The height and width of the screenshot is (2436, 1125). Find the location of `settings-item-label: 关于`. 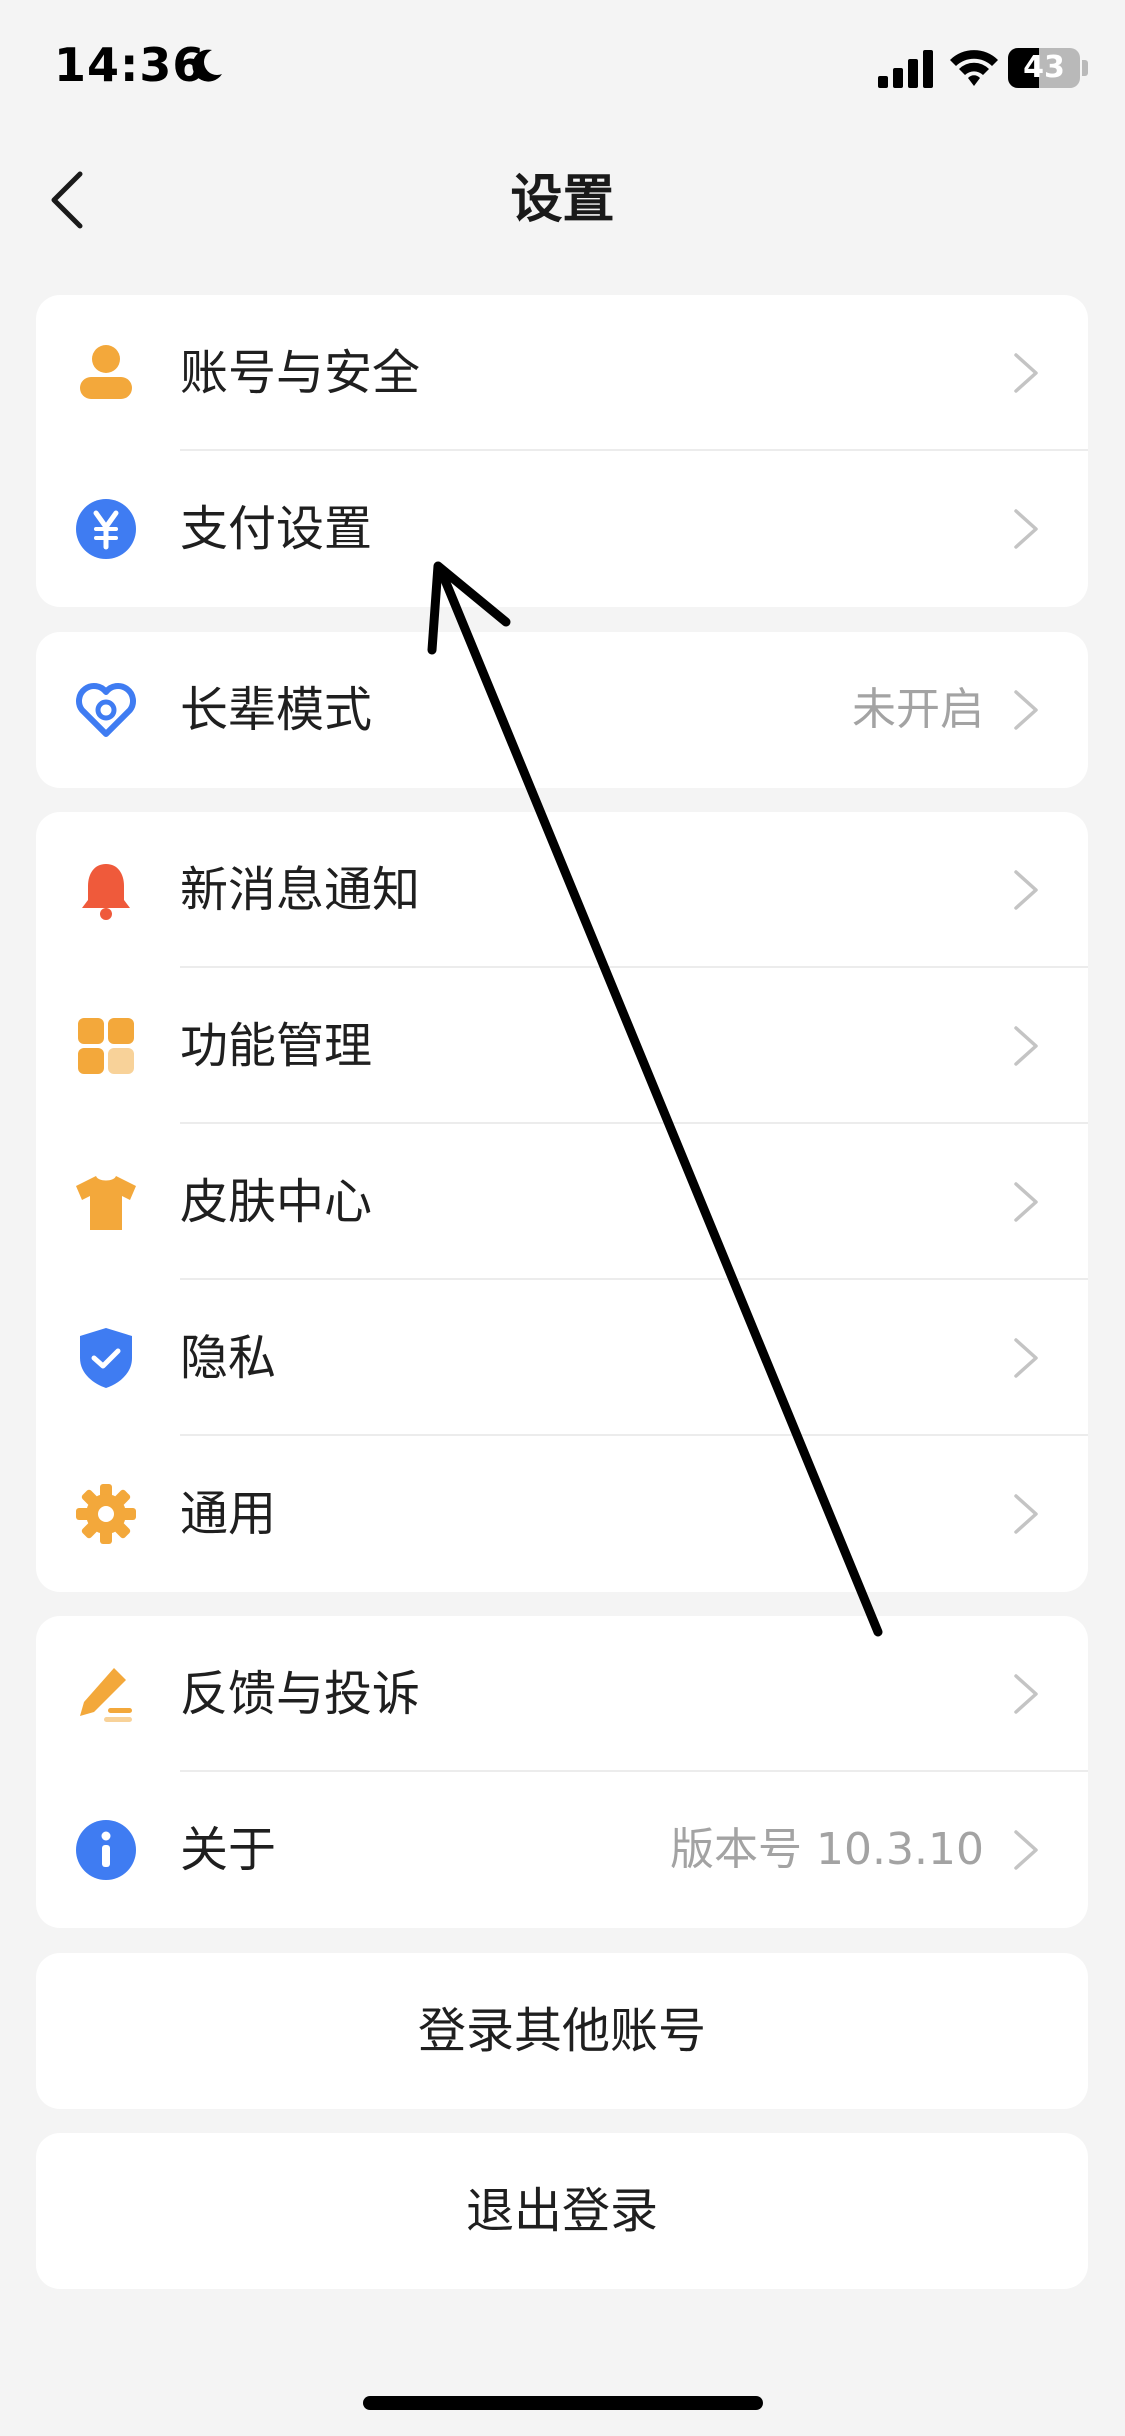

settings-item-label: 关于 is located at coordinates (228, 1850).